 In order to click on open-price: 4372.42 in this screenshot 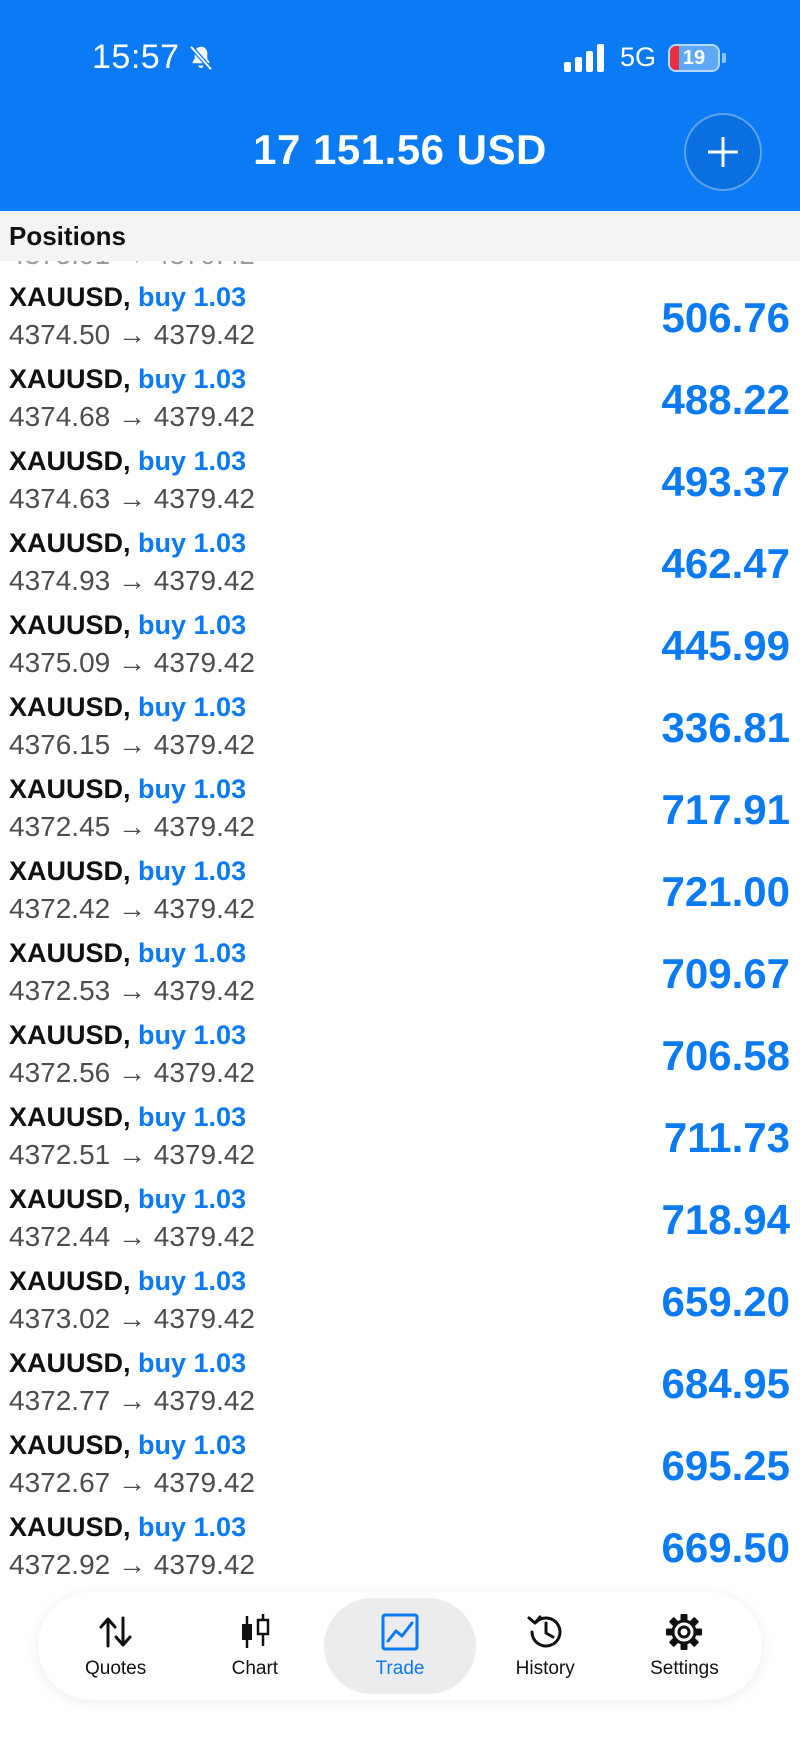, I will do `click(60, 908)`.